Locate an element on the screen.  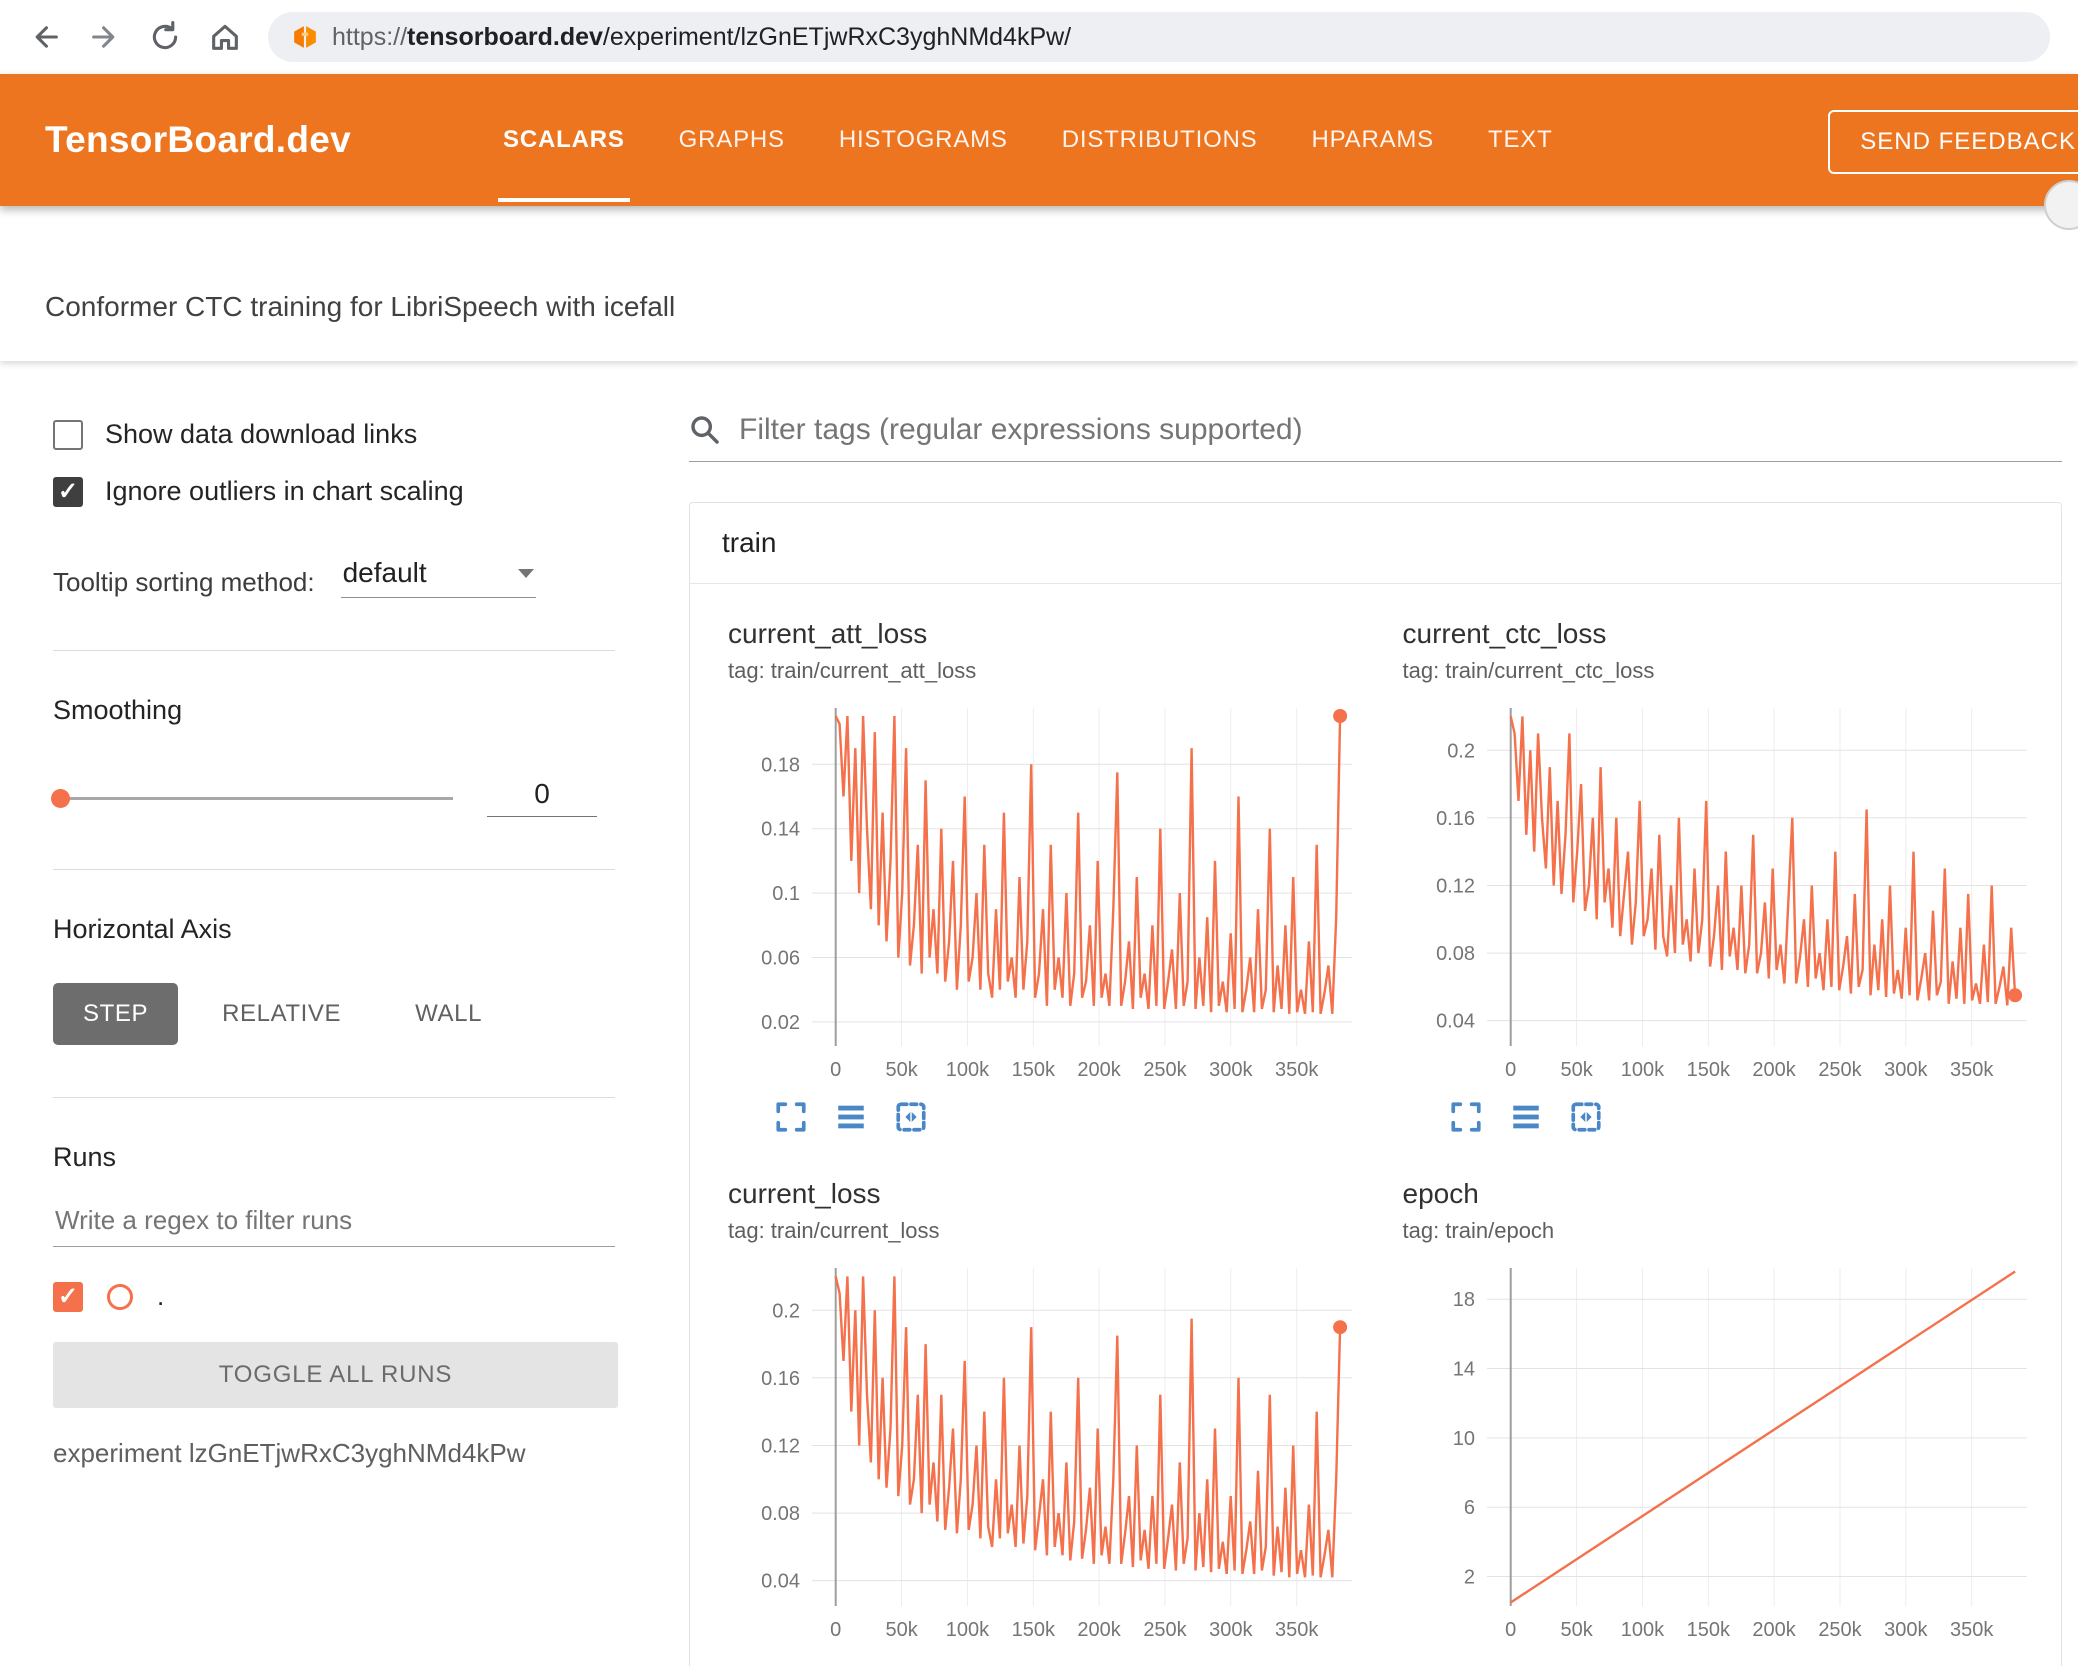
tooltip-sorting-select: default is located at coordinates (438, 577).